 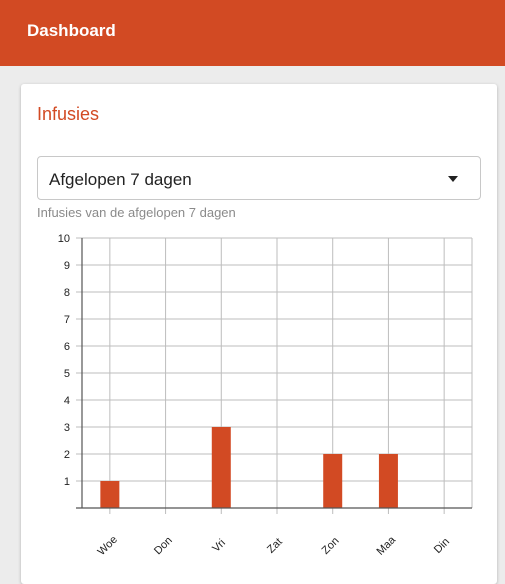 I want to click on y-tick-label: 10, so click(x=64, y=239).